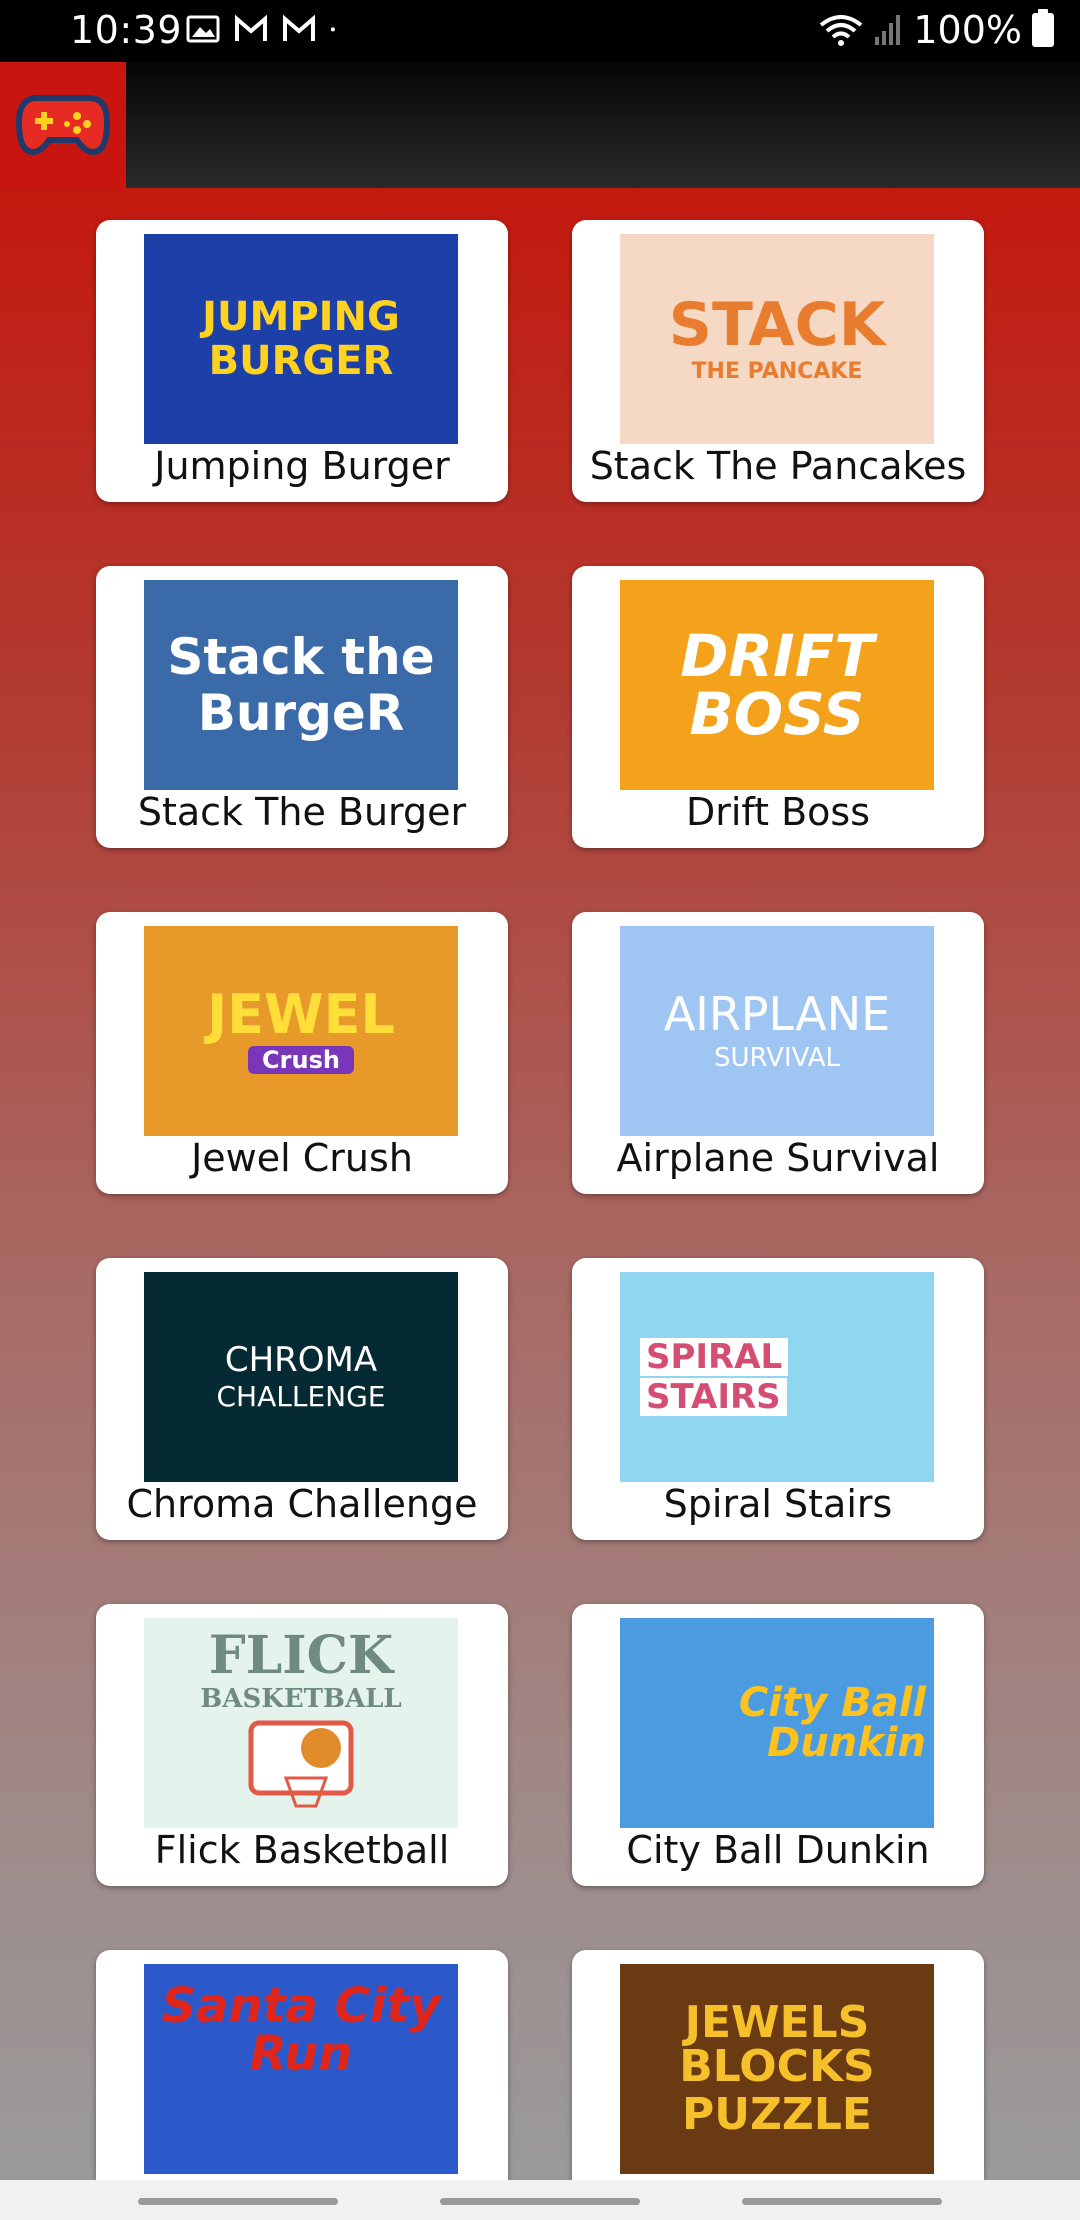  Describe the element at coordinates (778, 1850) in the screenshot. I see `game-title: City Ball Dunkin` at that location.